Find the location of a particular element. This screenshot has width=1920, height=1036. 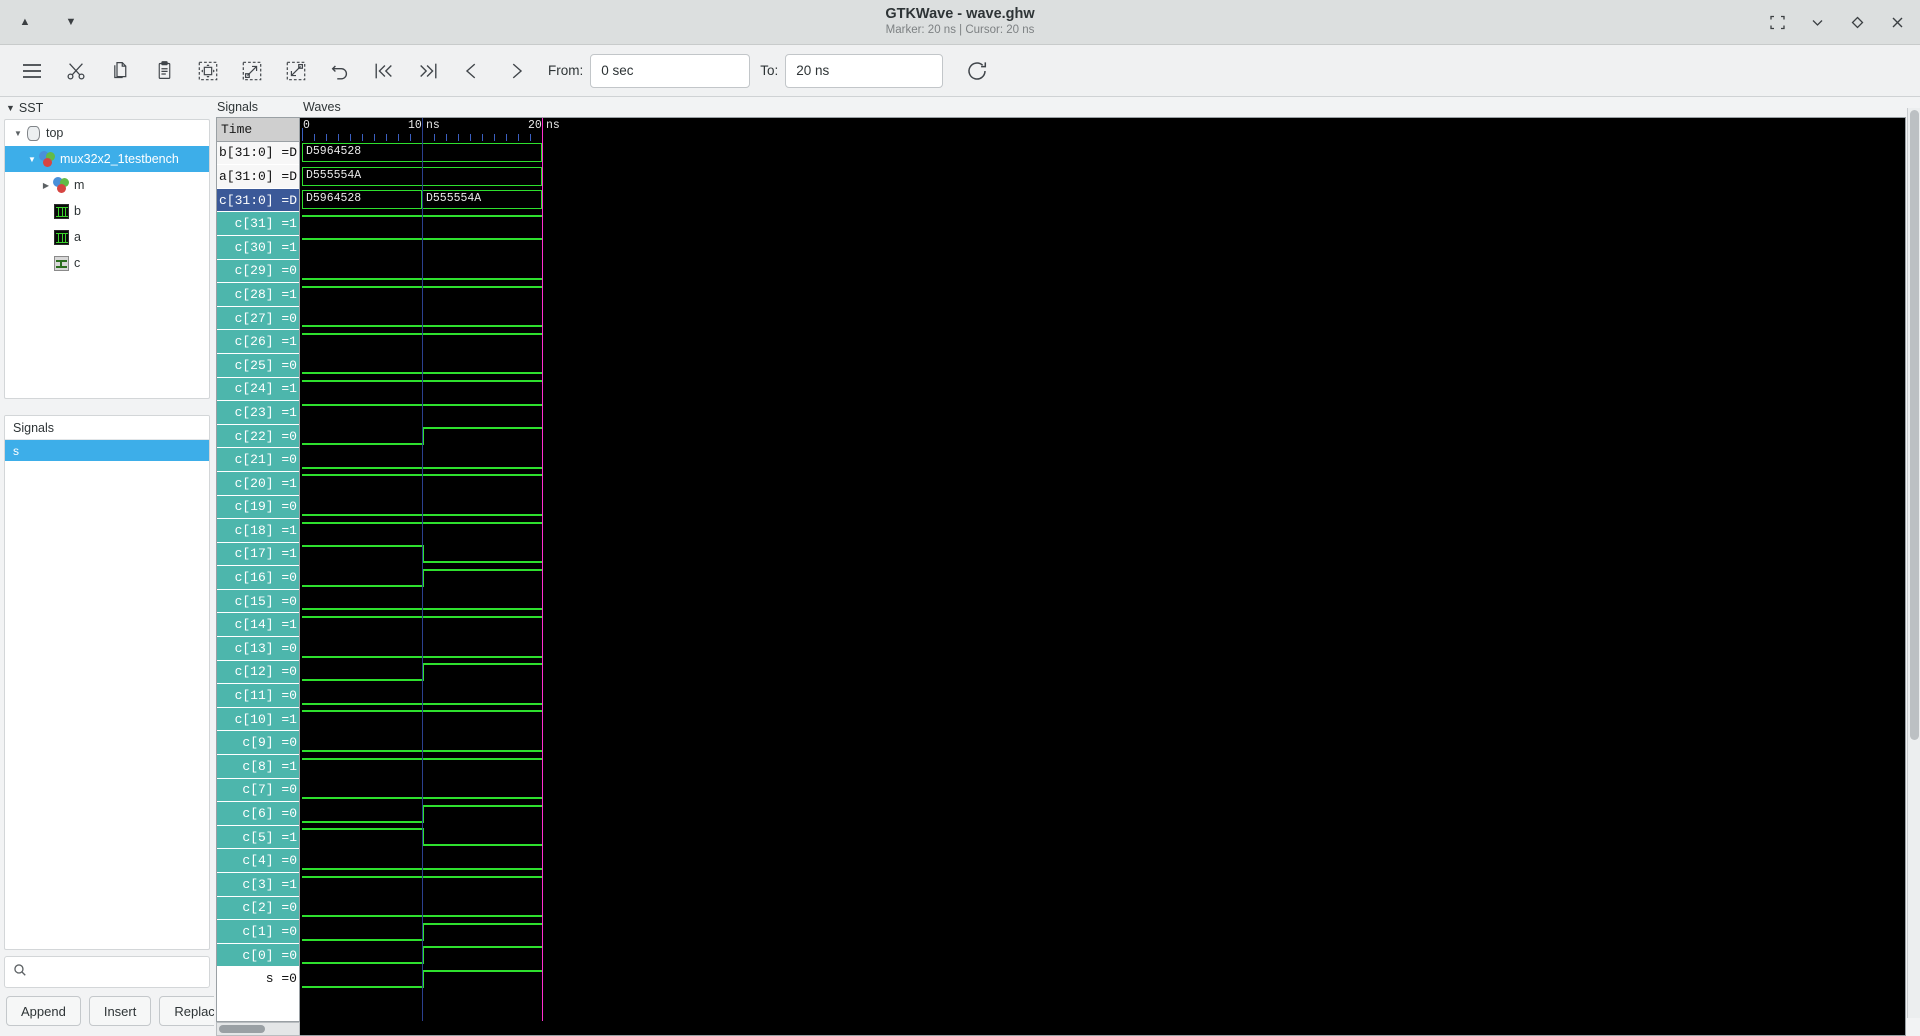

to-input: 20 ns is located at coordinates (864, 70).